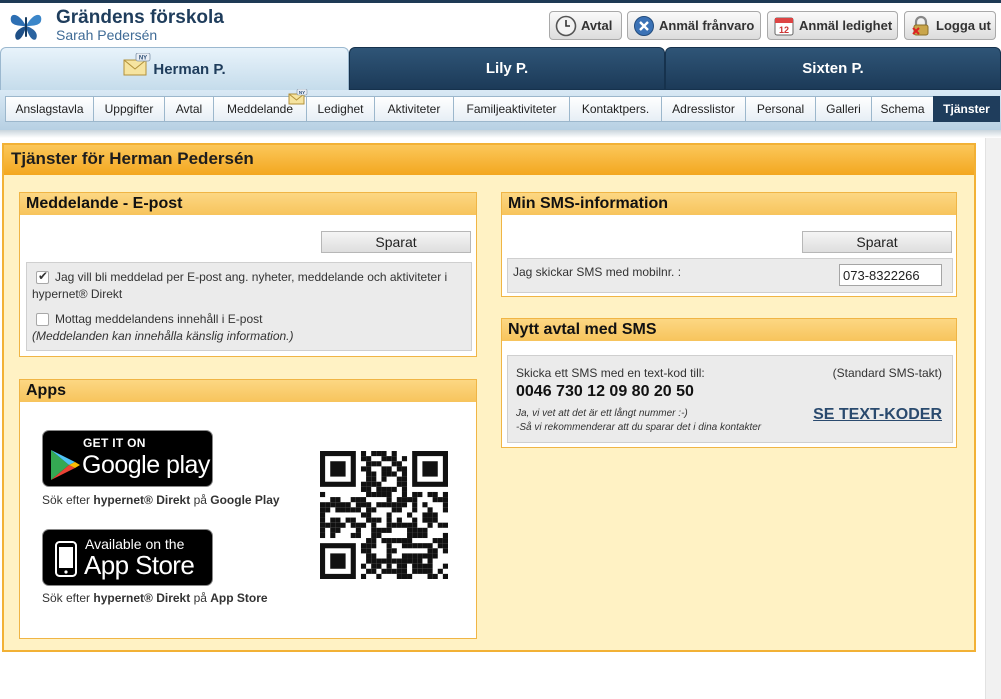 The image size is (1001, 699). Describe the element at coordinates (833, 68) in the screenshot. I see `child-tab-sixten: Sixten P.` at that location.